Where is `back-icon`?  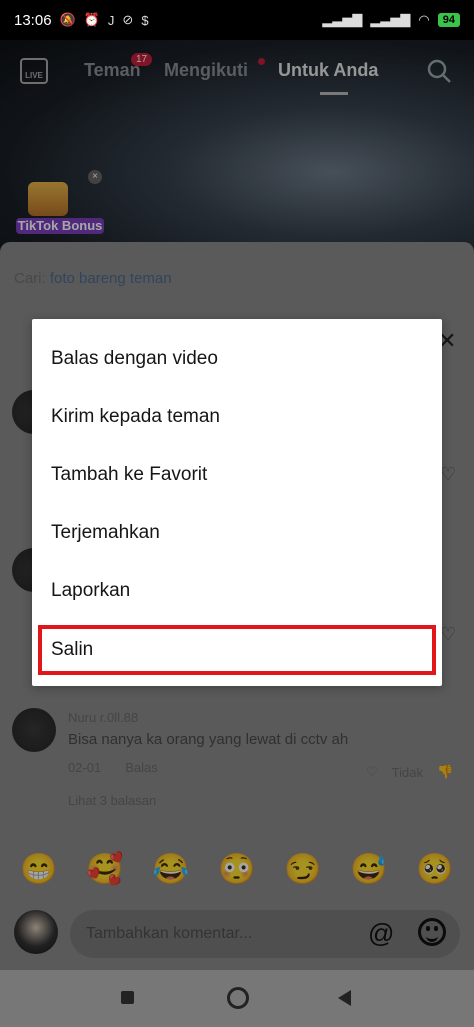 back-icon is located at coordinates (344, 998).